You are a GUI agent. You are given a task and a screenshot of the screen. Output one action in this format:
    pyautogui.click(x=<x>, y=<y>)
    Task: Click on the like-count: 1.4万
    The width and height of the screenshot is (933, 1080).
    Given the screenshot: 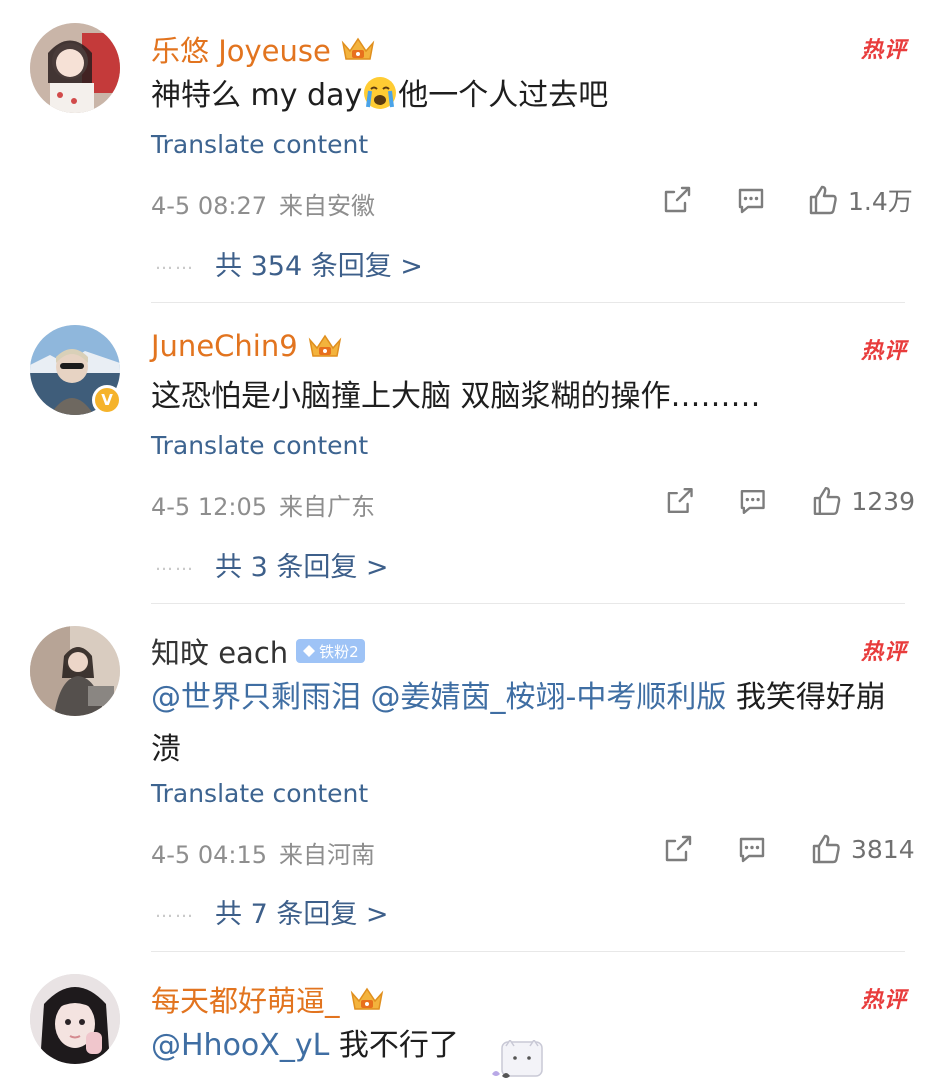 What is the action you would take?
    pyautogui.click(x=880, y=201)
    